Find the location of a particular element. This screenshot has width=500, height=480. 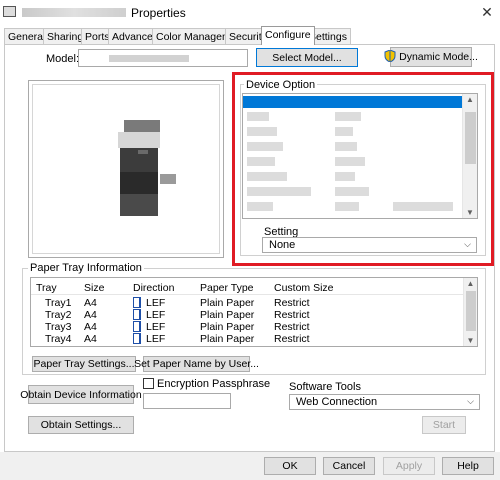

setting-dropdown: None ⌵ is located at coordinates (369, 245).